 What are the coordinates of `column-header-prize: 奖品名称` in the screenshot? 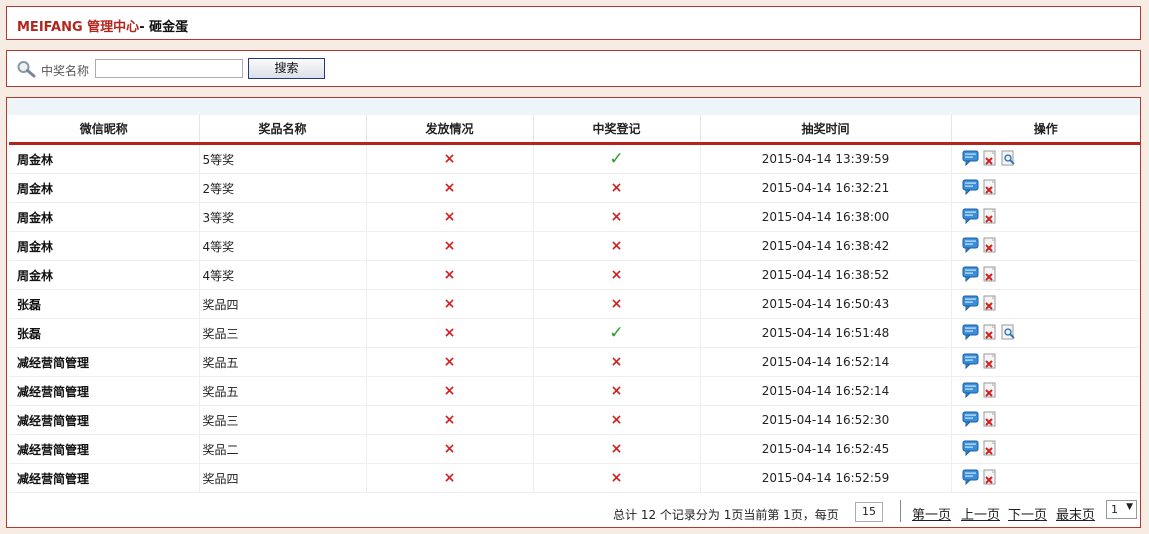 It's located at (283, 130).